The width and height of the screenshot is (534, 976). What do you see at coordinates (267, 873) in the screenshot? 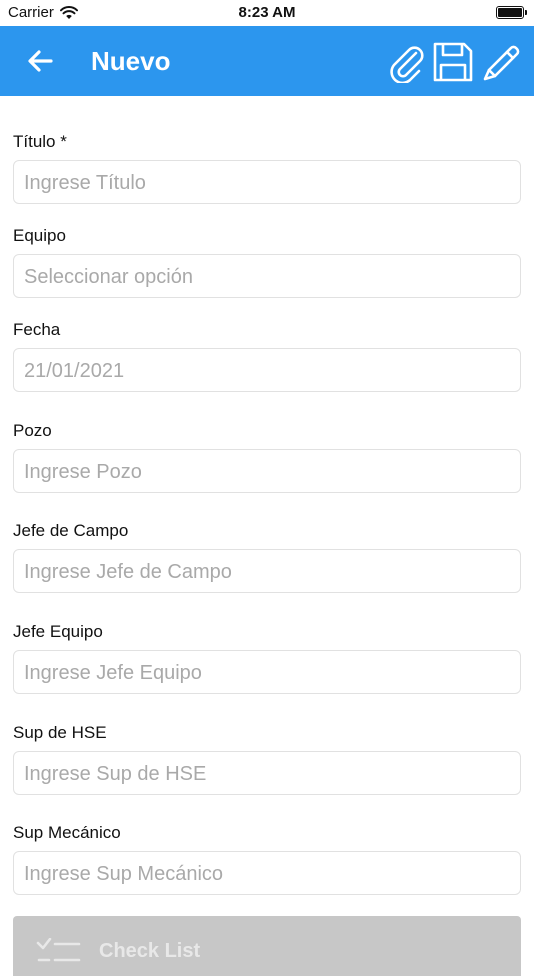
I see `sup-mecanico-input: Ingrese Sup Mecánico` at bounding box center [267, 873].